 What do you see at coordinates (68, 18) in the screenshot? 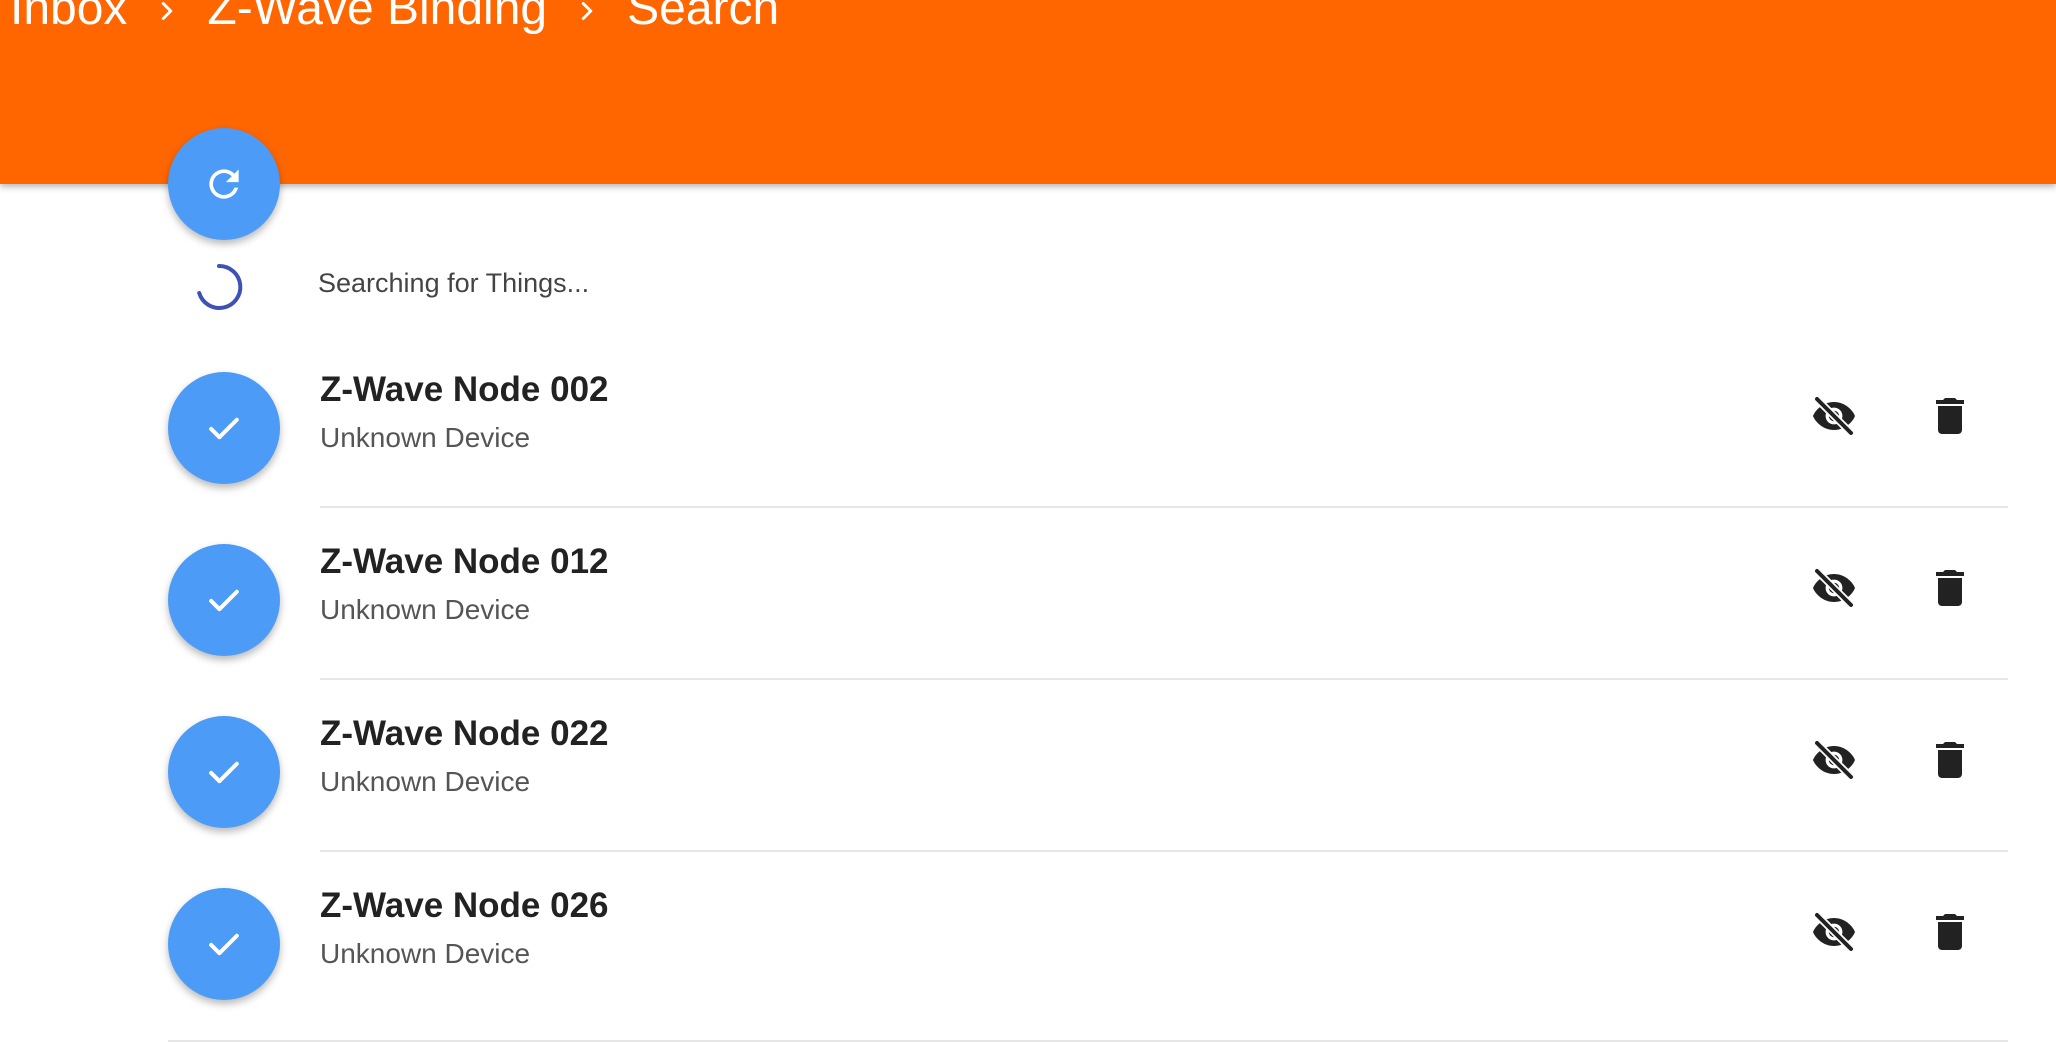
I see `breadcrumb-inbox: Inbox` at bounding box center [68, 18].